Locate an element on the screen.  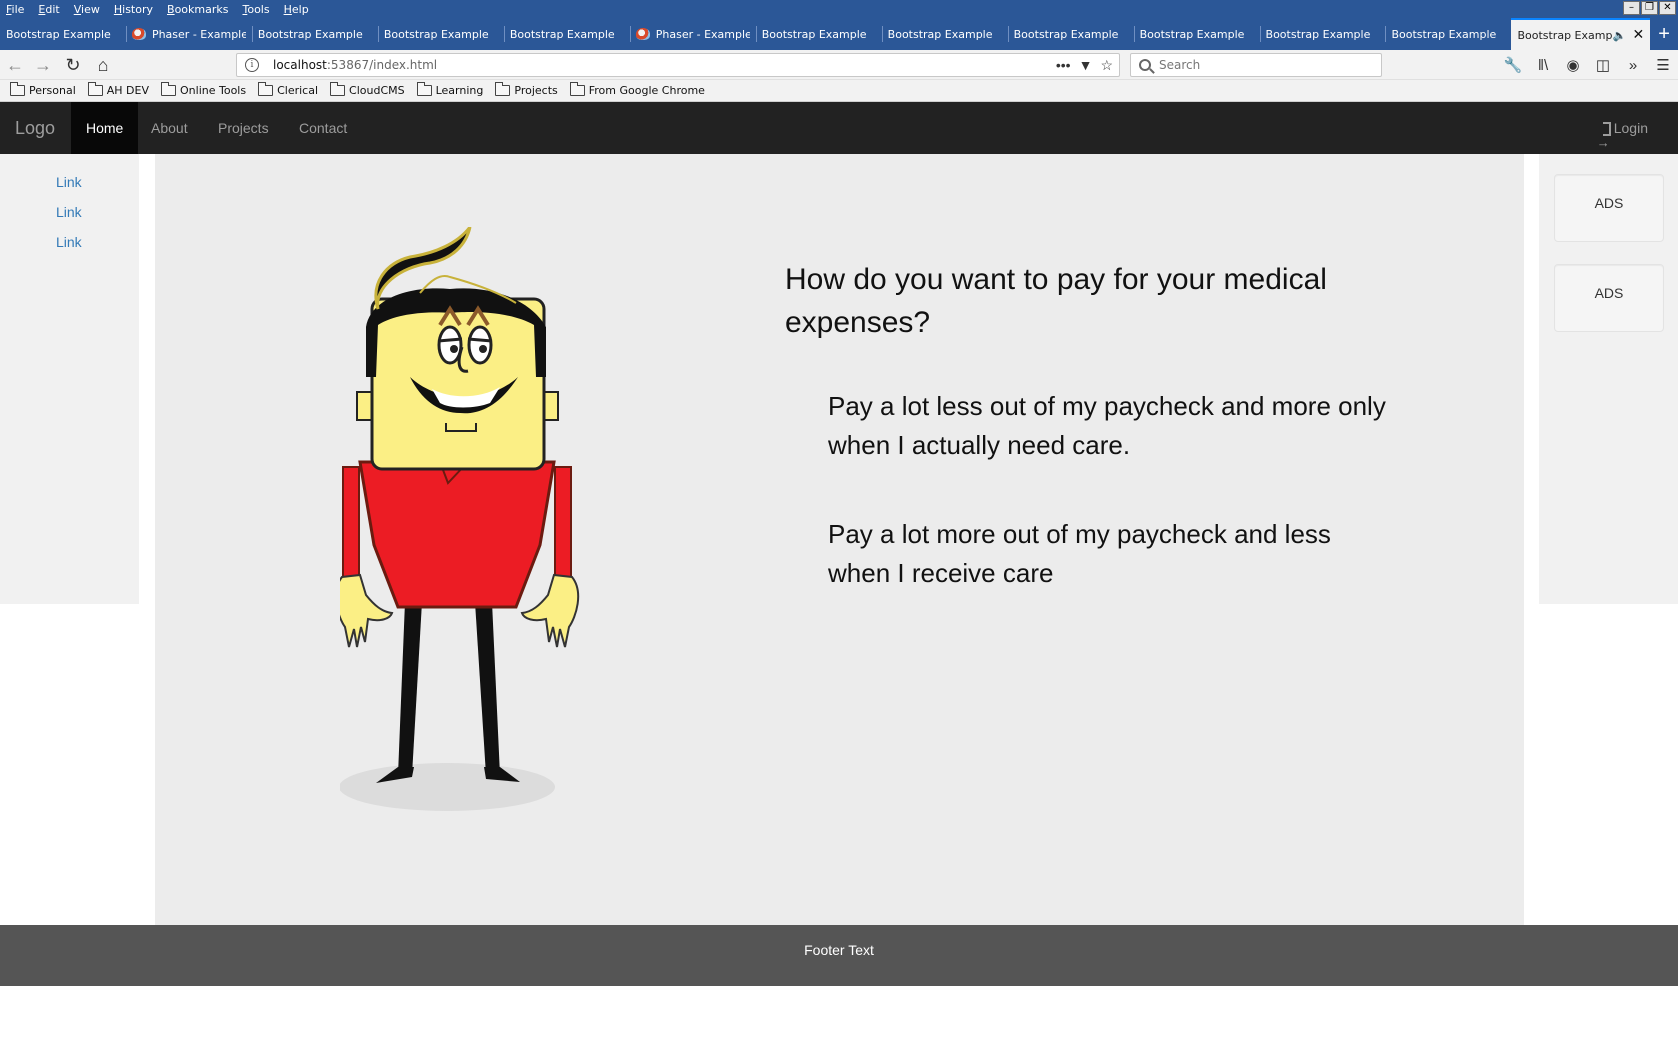
toolbar-icons: 🔧 ‖\ ◉ ◫ » ☰ is located at coordinates (1588, 65).